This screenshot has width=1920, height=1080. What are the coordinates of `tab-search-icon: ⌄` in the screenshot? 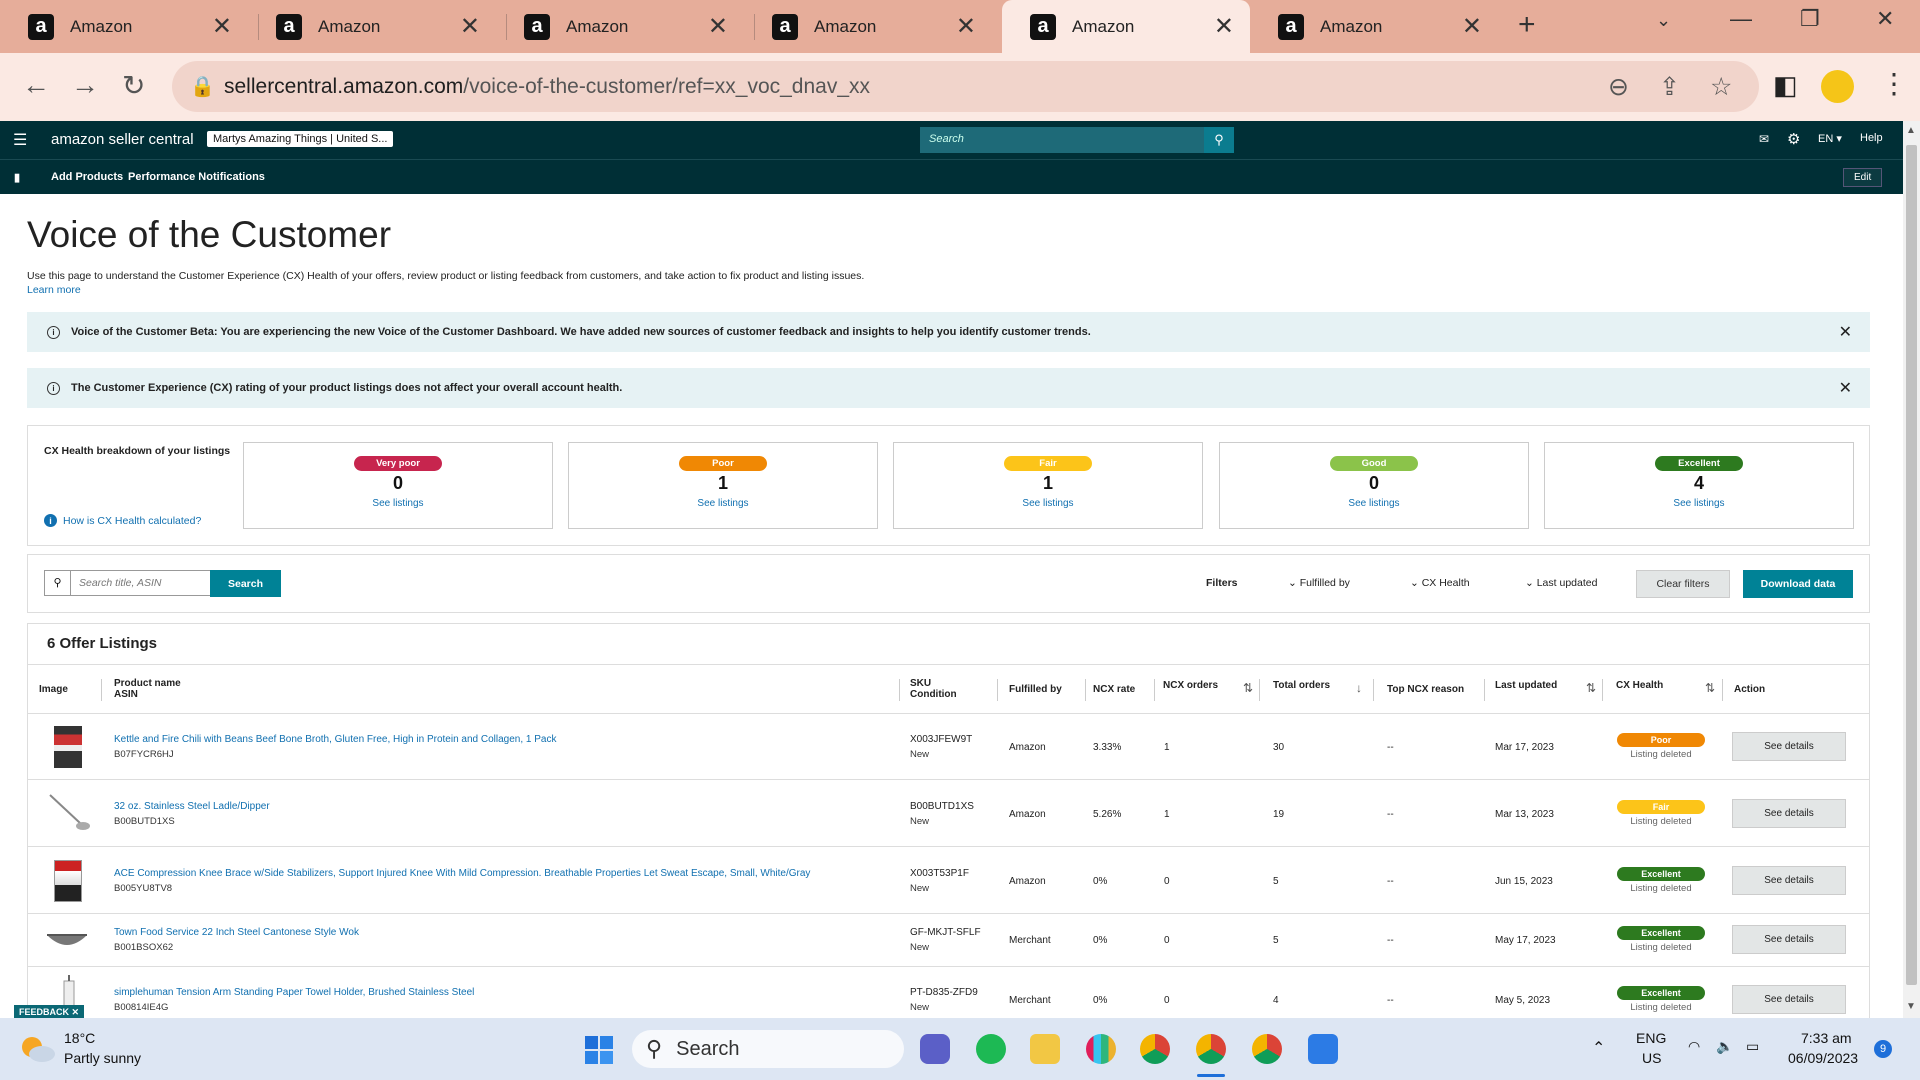 It's located at (1663, 20).